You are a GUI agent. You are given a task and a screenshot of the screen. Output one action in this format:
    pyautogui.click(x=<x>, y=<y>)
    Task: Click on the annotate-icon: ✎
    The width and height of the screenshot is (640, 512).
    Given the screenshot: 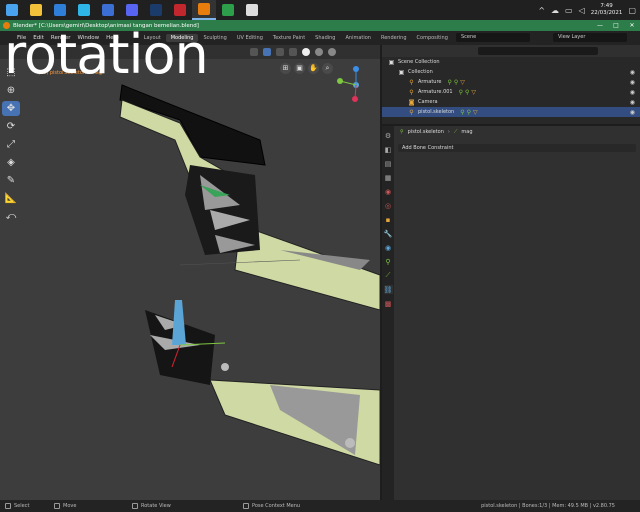 What is the action you would take?
    pyautogui.click(x=11, y=180)
    